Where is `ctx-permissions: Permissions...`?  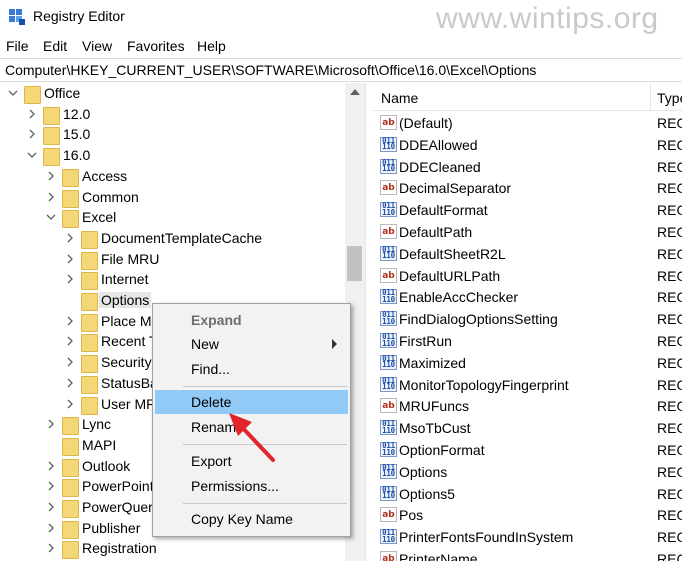 ctx-permissions: Permissions... is located at coordinates (251, 486).